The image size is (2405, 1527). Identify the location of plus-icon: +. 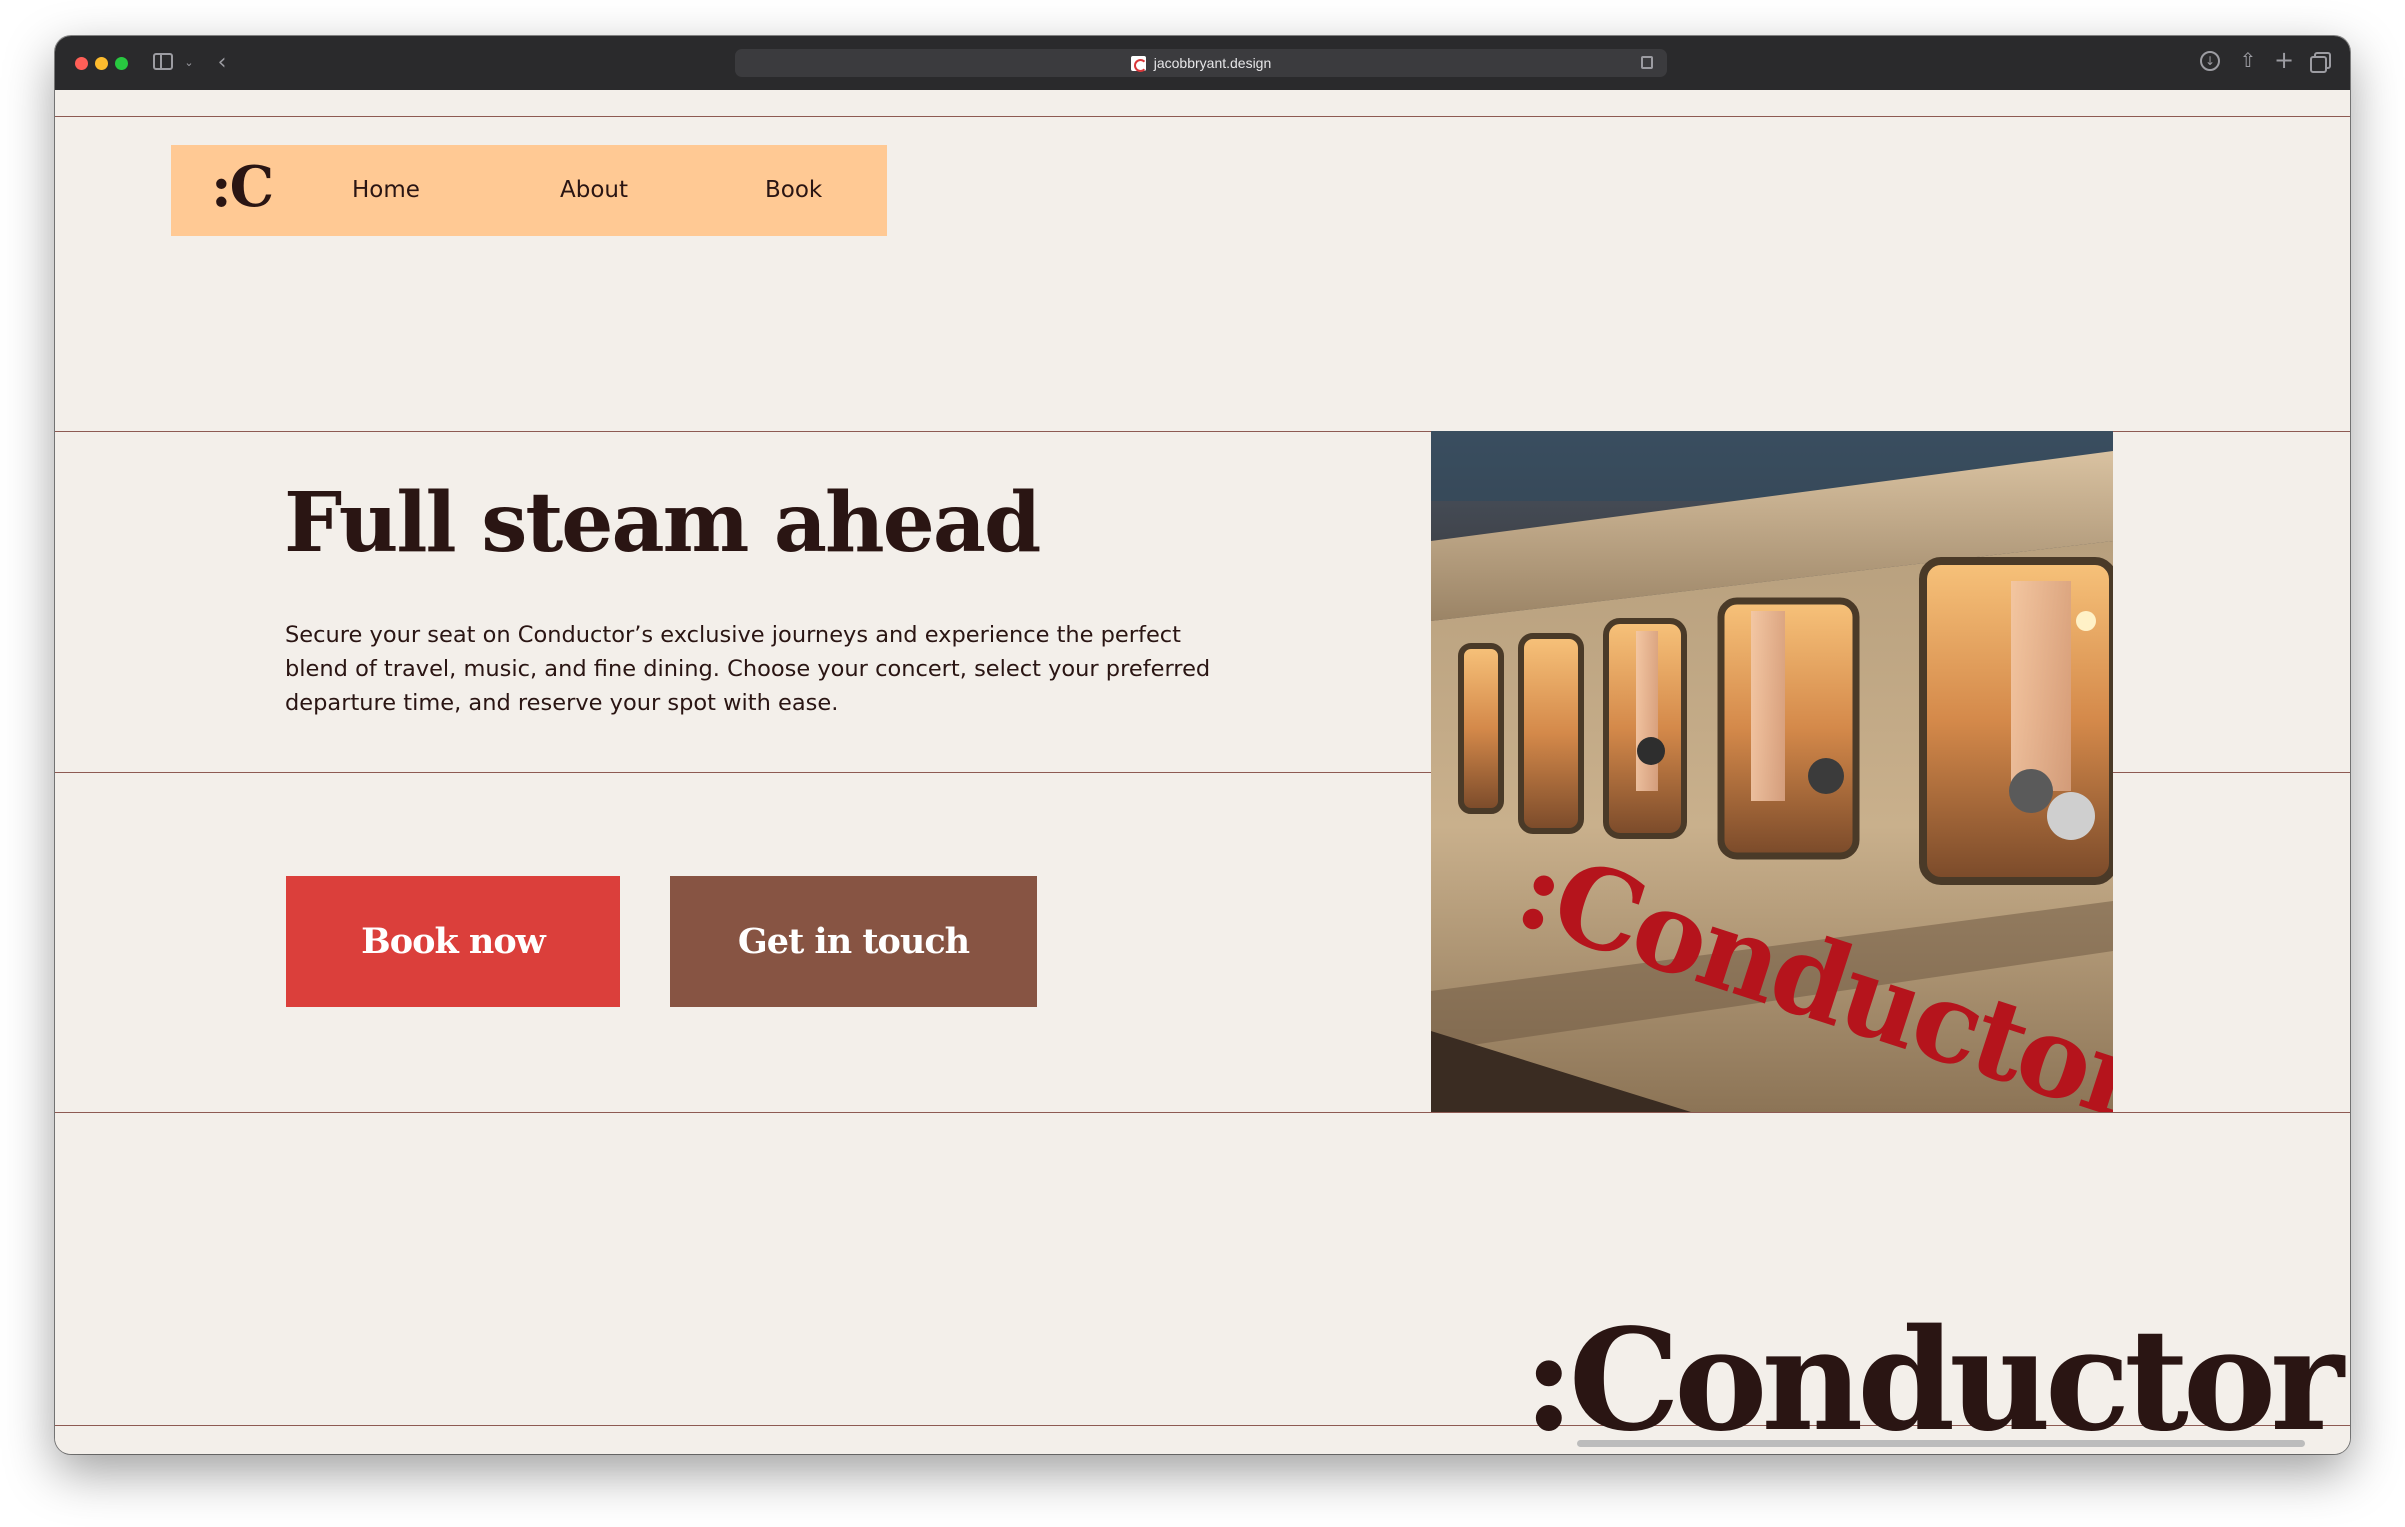
(2284, 60).